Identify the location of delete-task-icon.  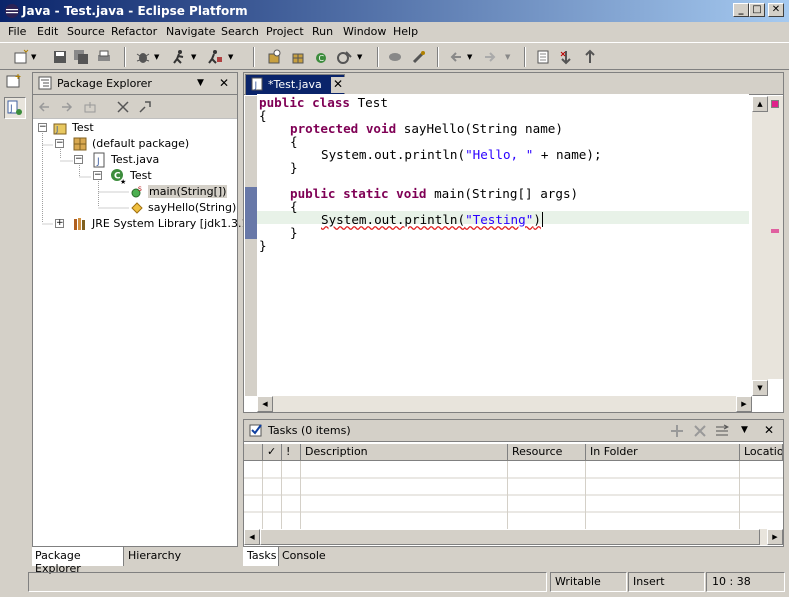
(700, 431).